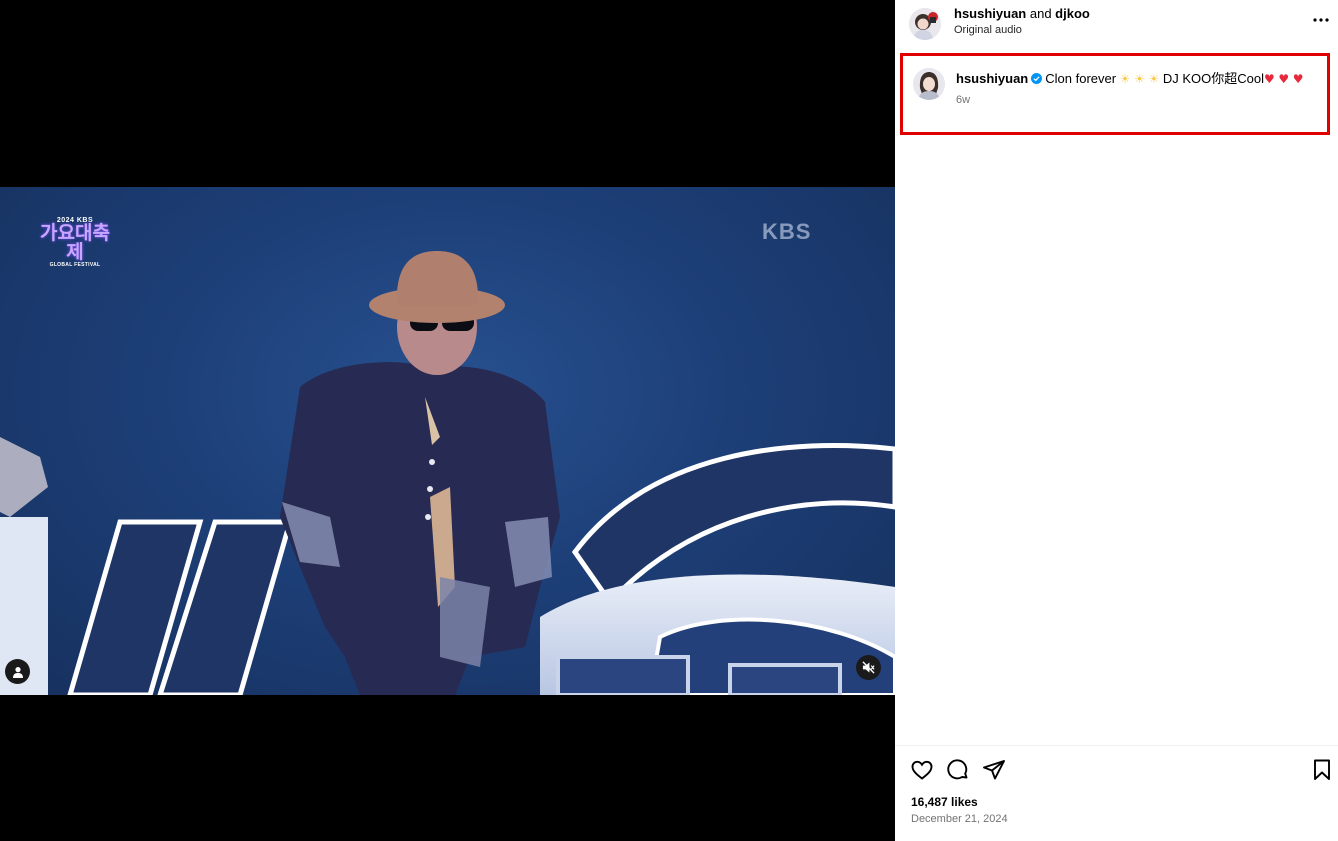  What do you see at coordinates (1037, 78) in the screenshot?
I see `verified-badge-icon` at bounding box center [1037, 78].